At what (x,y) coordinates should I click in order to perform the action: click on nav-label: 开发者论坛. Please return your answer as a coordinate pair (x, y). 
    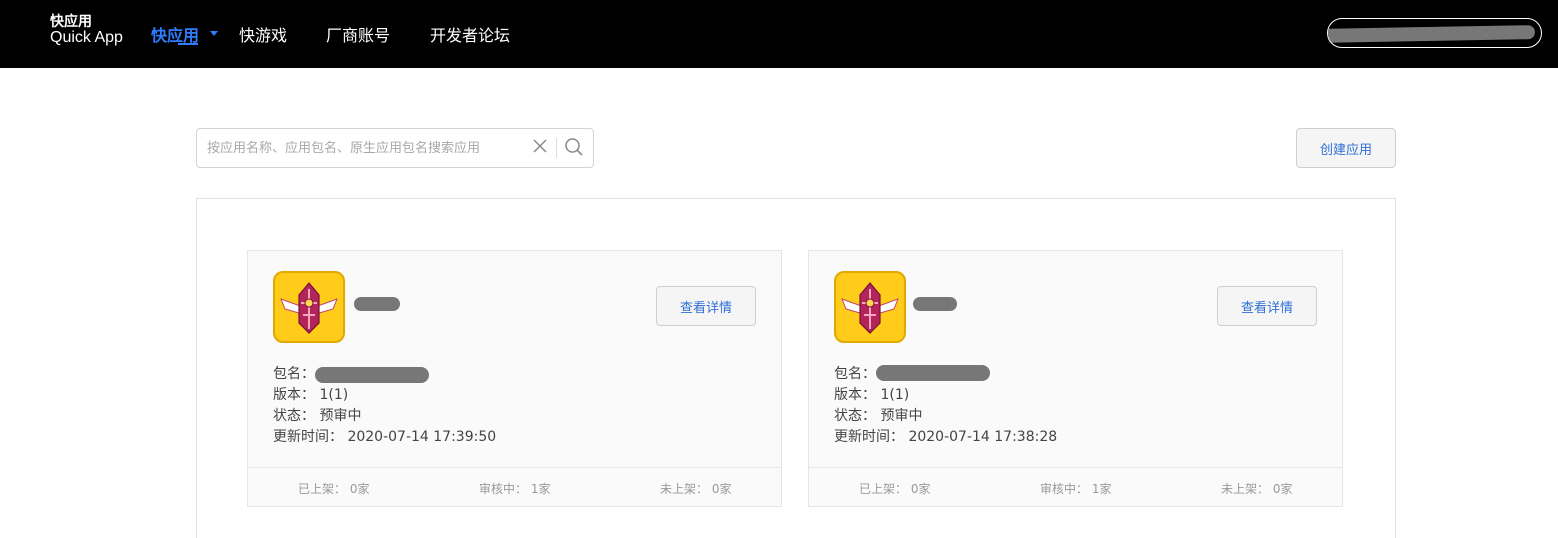
    Looking at the image, I should click on (470, 35).